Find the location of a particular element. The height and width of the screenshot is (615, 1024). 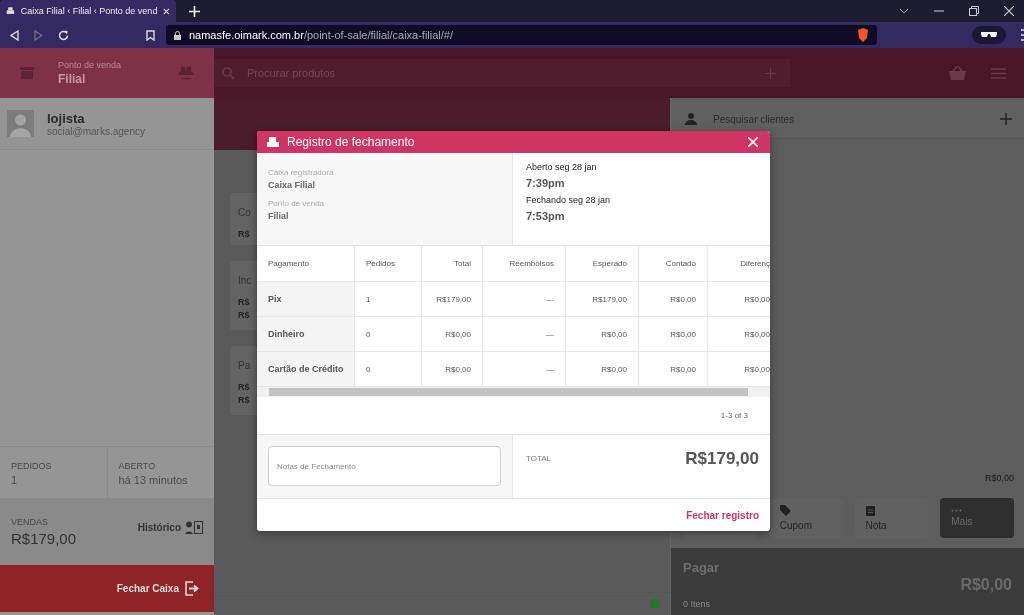

person-icon is located at coordinates (691, 119).